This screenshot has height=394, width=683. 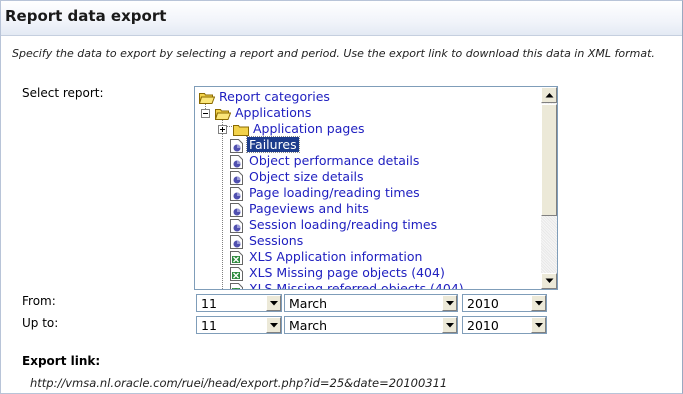 I want to click on tree-item-applications: Applications, so click(x=256, y=113).